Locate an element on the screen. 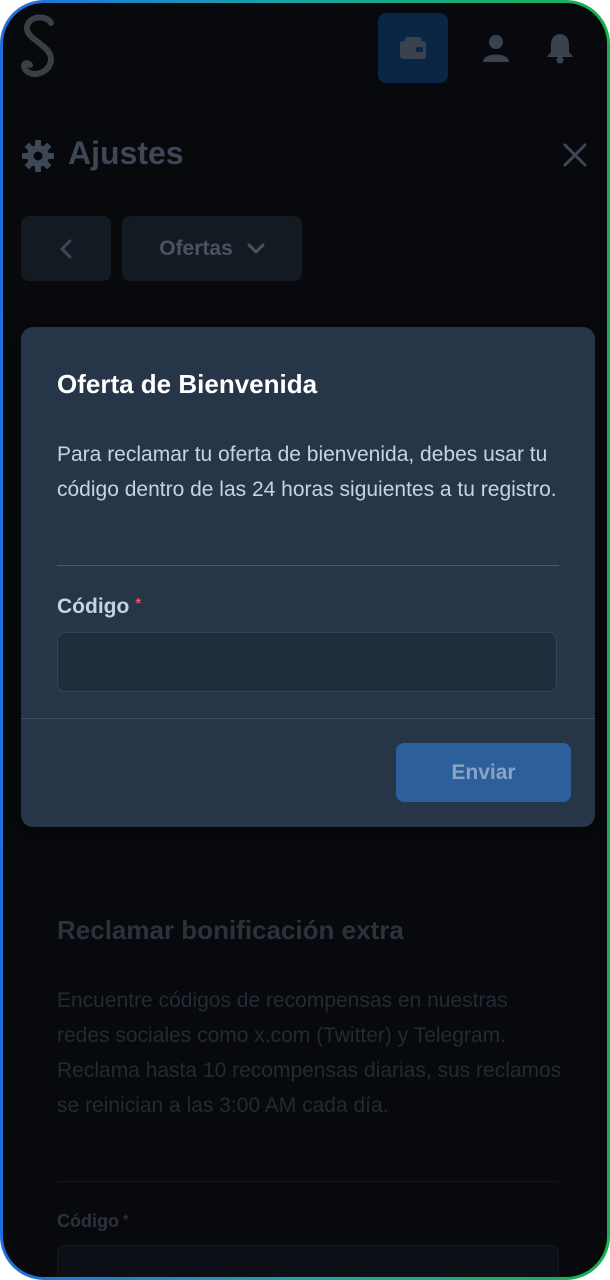 Image resolution: width=610 pixels, height=1280 pixels. user-icon is located at coordinates (496, 48).